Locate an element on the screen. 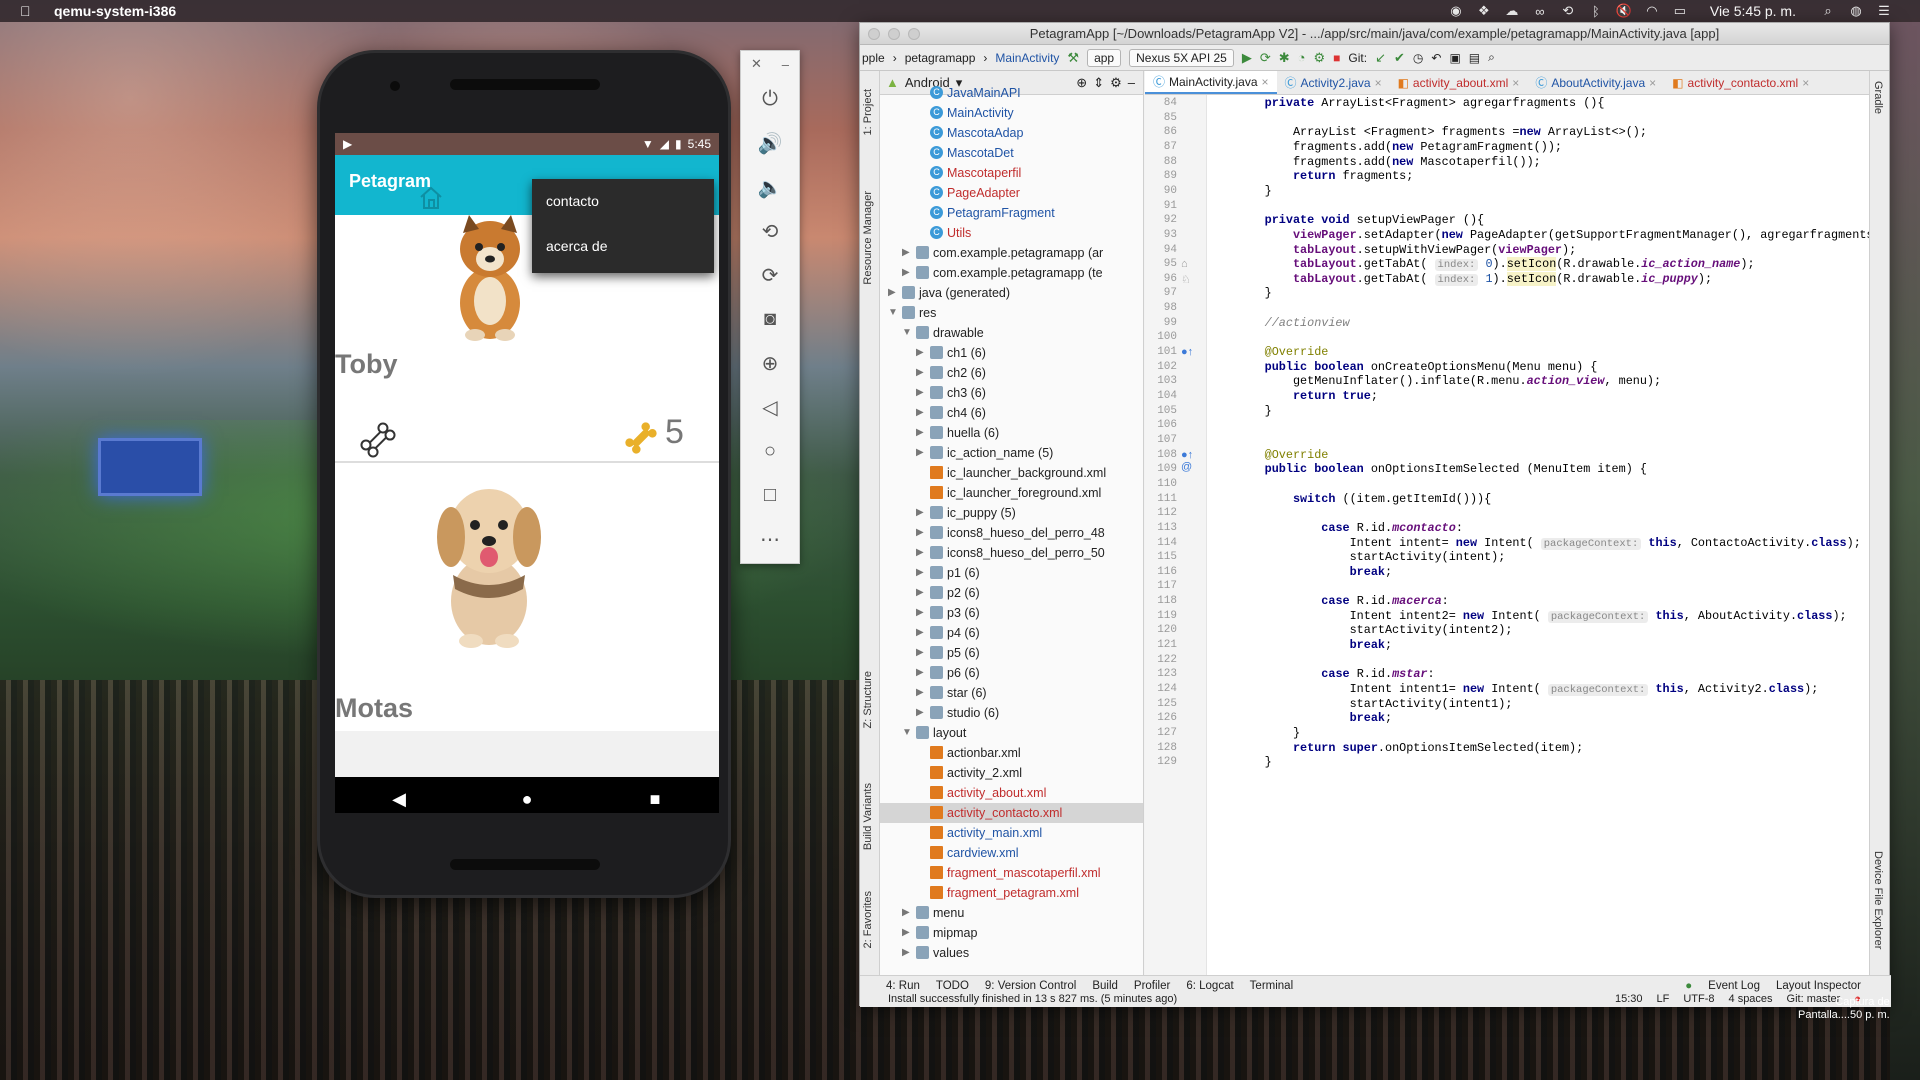 The height and width of the screenshot is (1080, 1920). volume-up-icon: 🔊 is located at coordinates (770, 143).